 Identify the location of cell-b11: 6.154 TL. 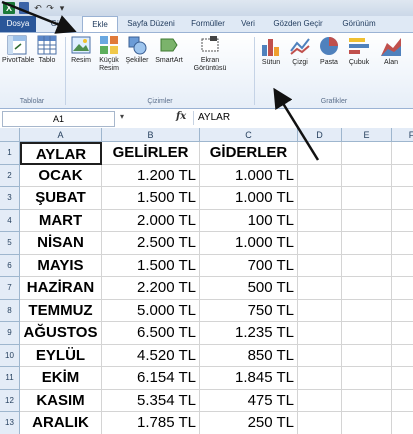
(151, 378).